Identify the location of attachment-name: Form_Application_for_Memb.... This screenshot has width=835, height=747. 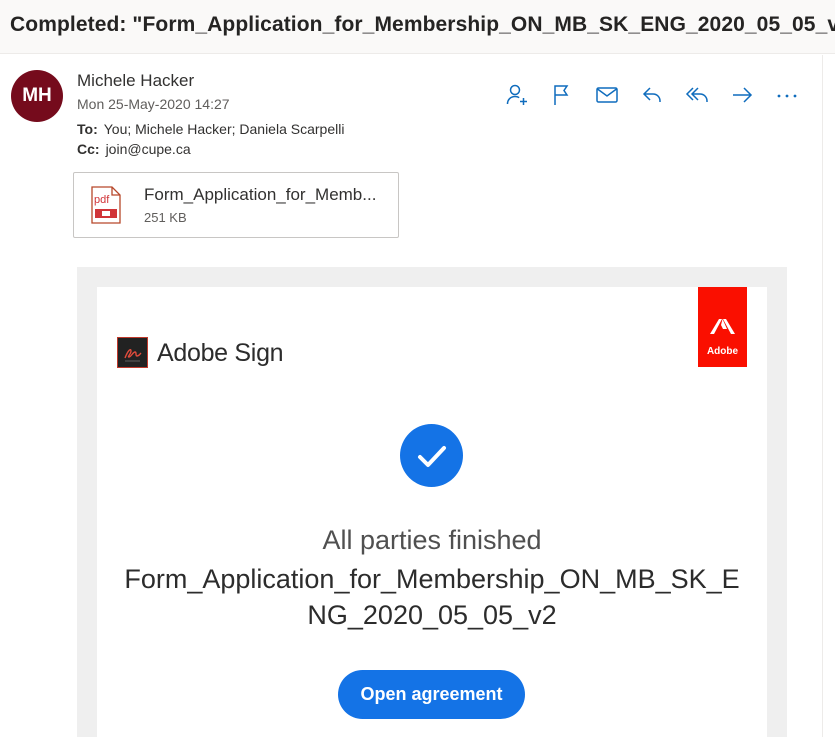
(260, 195).